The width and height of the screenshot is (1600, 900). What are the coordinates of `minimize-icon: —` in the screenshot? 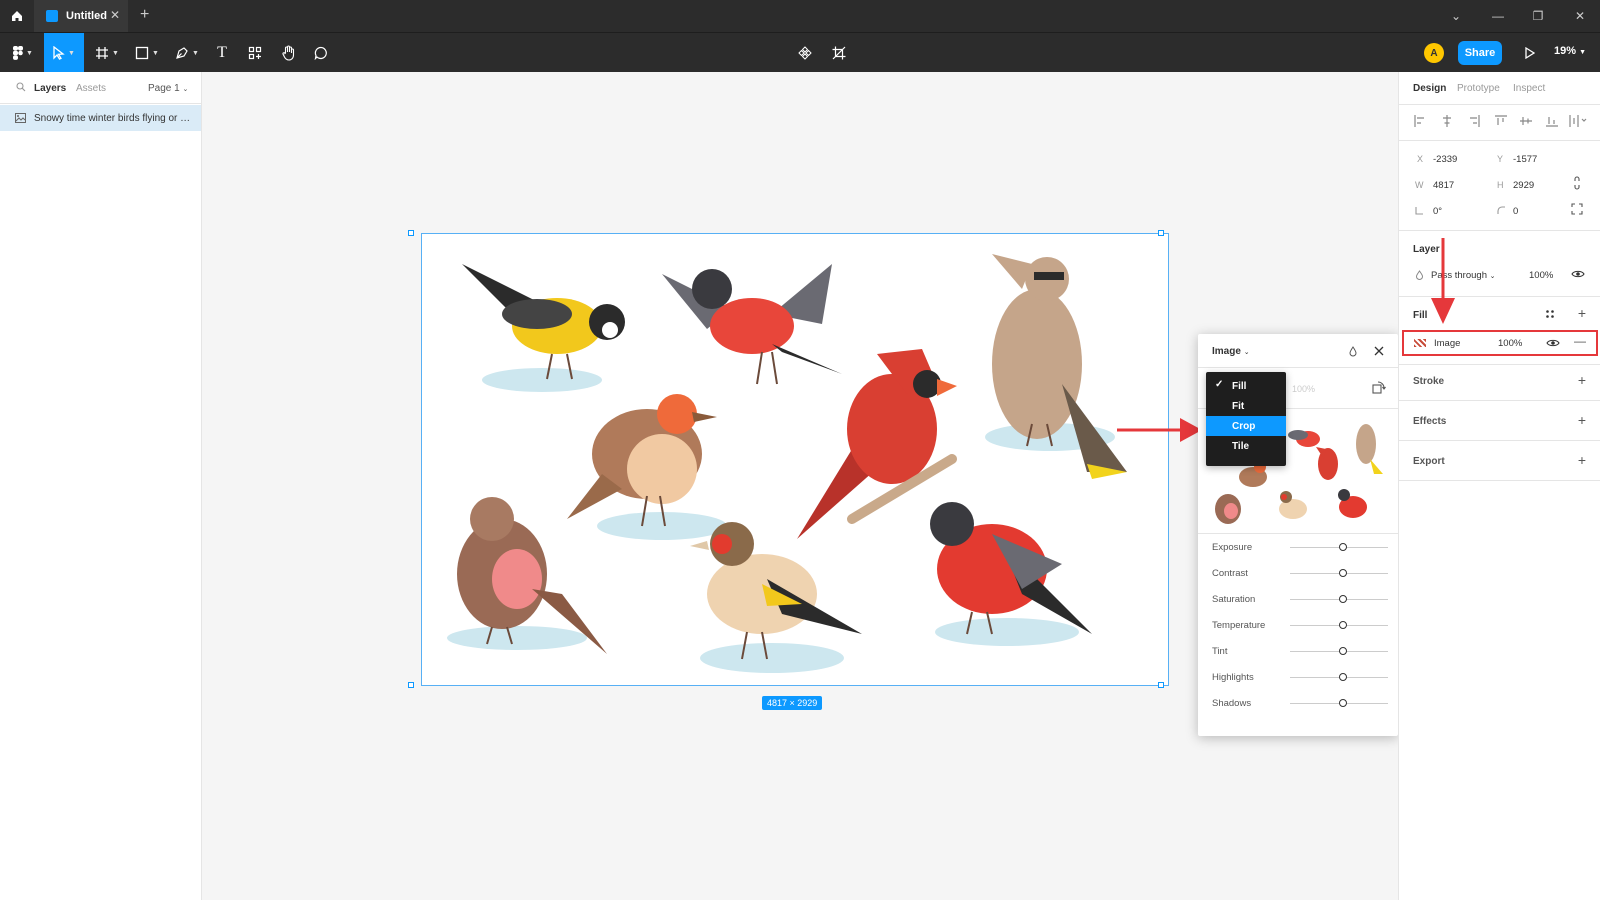 It's located at (1498, 16).